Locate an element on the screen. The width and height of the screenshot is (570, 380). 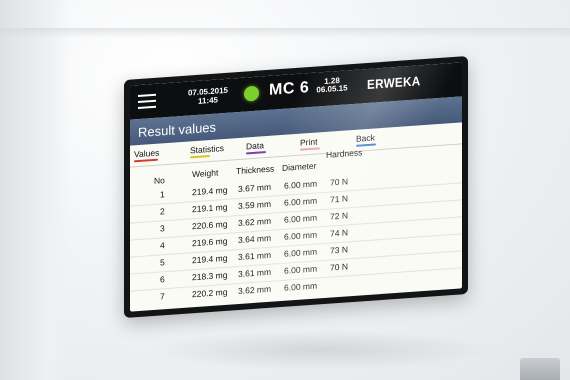
tab-values-label: Values is located at coordinates (147, 153).